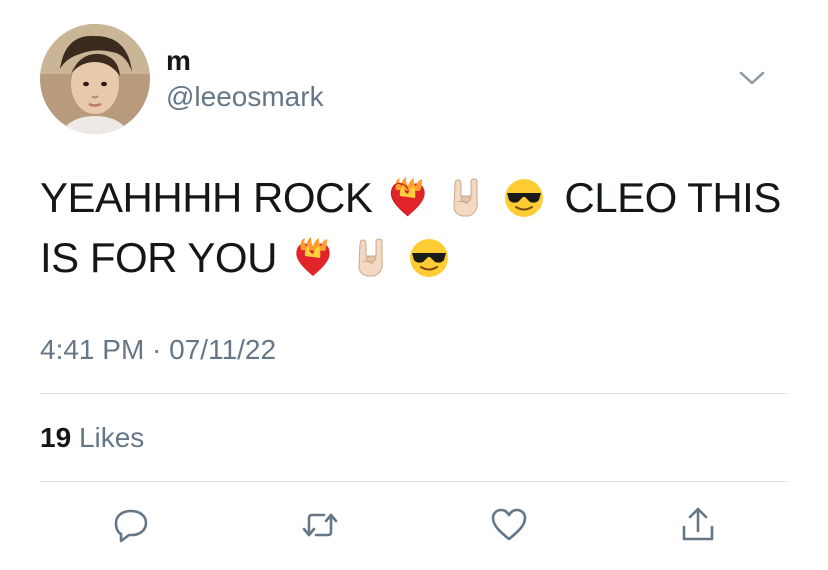  I want to click on reply-icon, so click(131, 526).